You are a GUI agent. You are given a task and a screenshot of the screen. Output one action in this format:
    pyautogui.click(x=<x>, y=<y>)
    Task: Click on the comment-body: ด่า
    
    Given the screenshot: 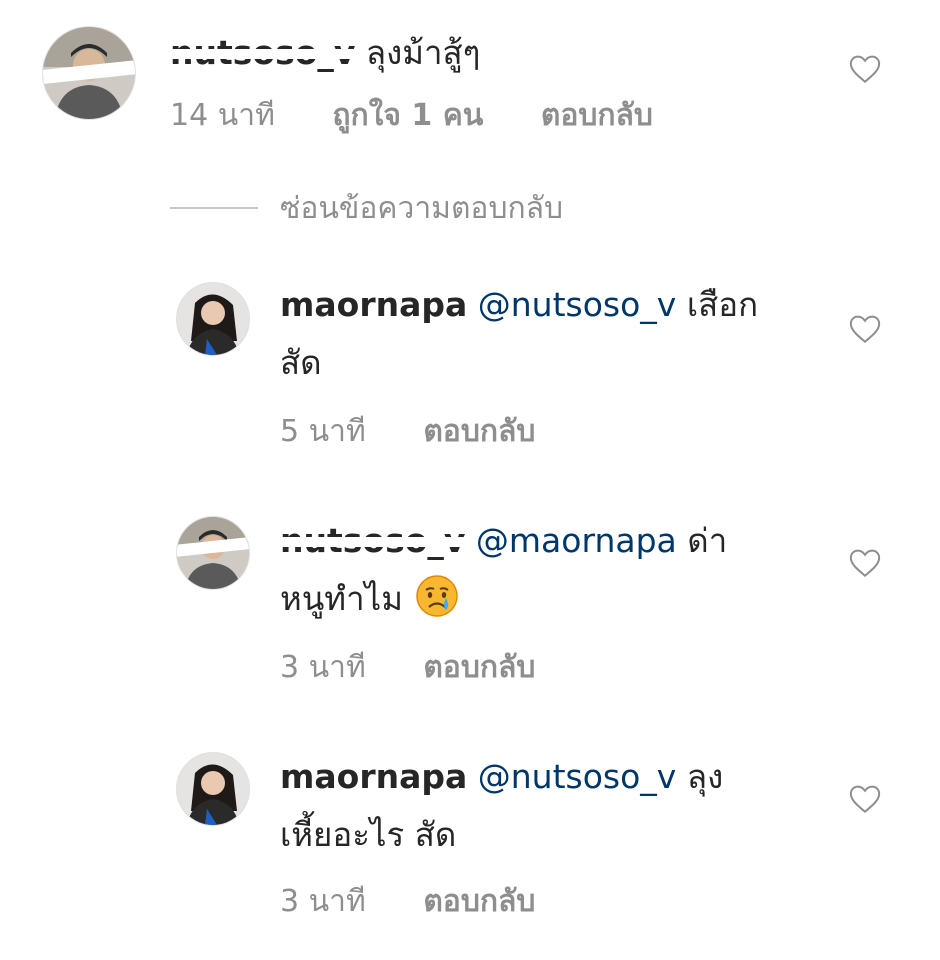 What is the action you would take?
    pyautogui.click(x=707, y=540)
    